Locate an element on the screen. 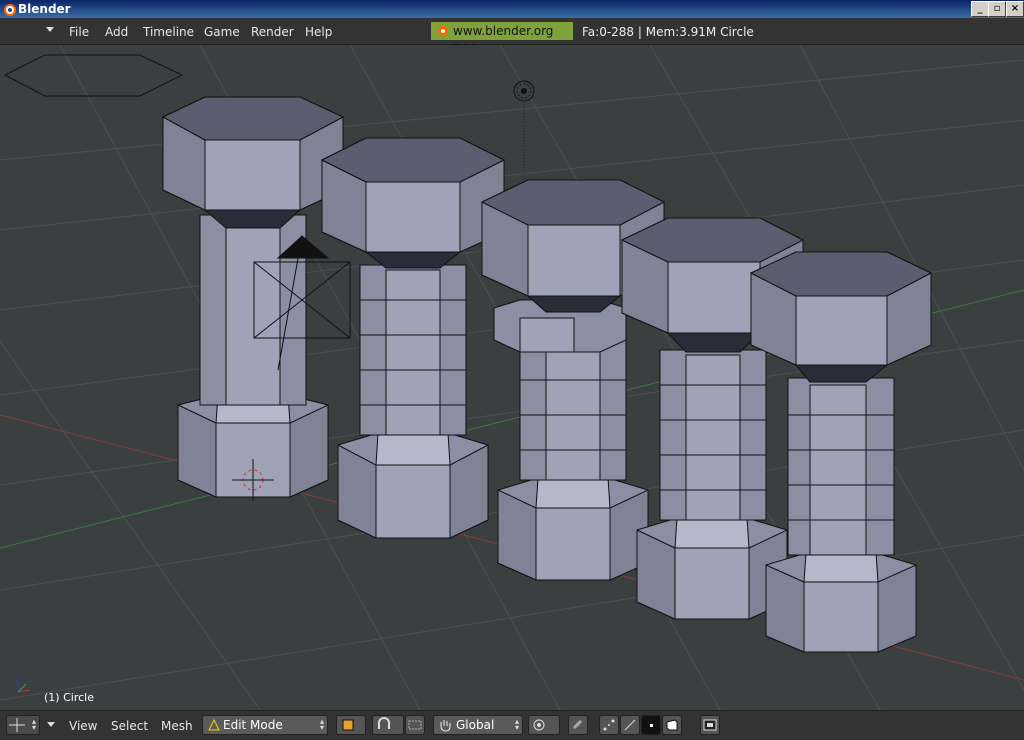  menu-game: Game is located at coordinates (222, 32).